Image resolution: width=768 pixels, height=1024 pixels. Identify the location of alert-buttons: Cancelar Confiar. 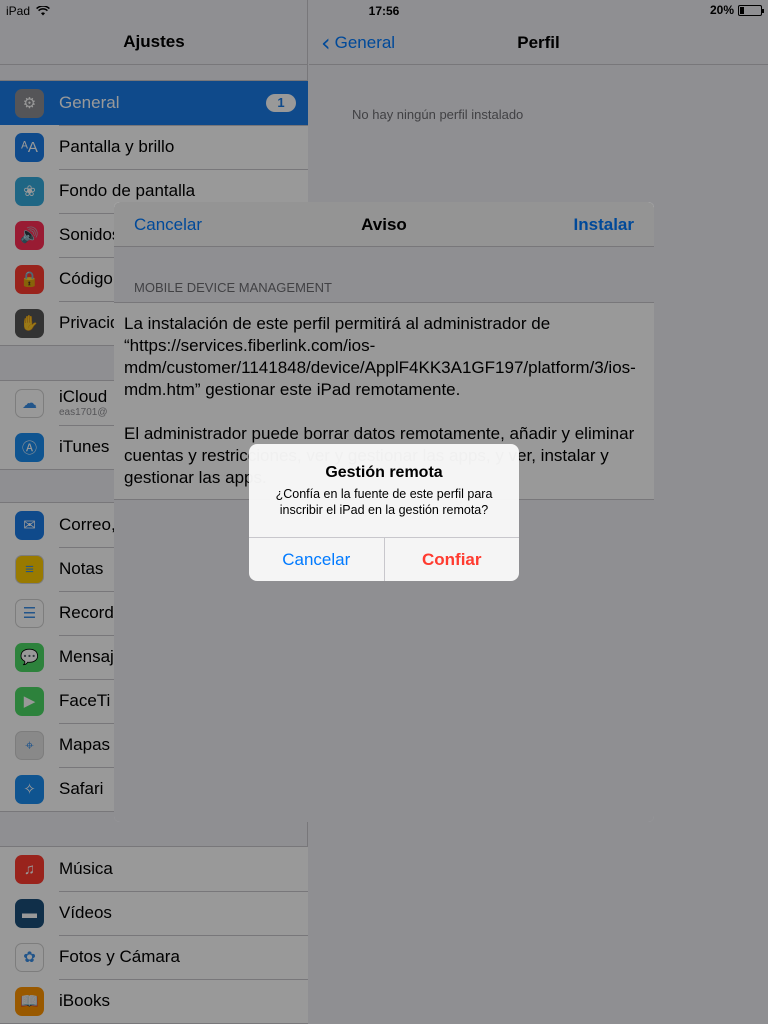
(384, 559).